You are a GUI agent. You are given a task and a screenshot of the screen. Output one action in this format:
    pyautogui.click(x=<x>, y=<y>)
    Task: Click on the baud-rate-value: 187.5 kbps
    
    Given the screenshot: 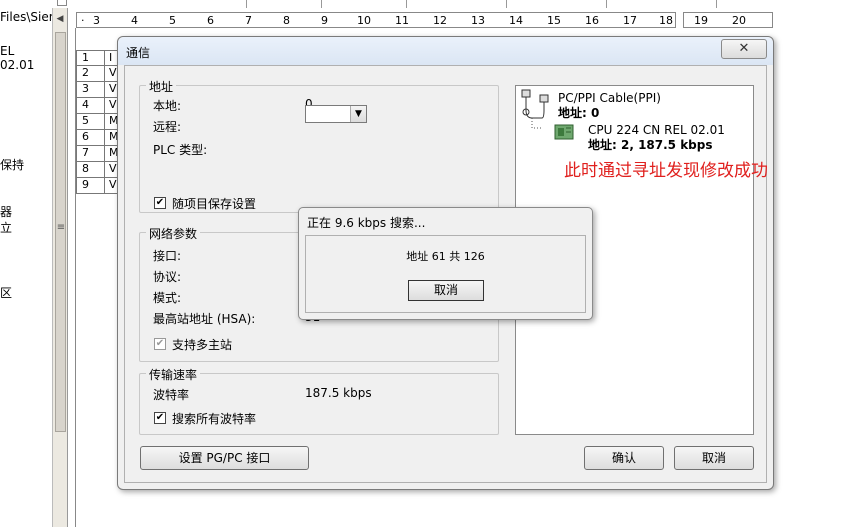 What is the action you would take?
    pyautogui.click(x=338, y=393)
    